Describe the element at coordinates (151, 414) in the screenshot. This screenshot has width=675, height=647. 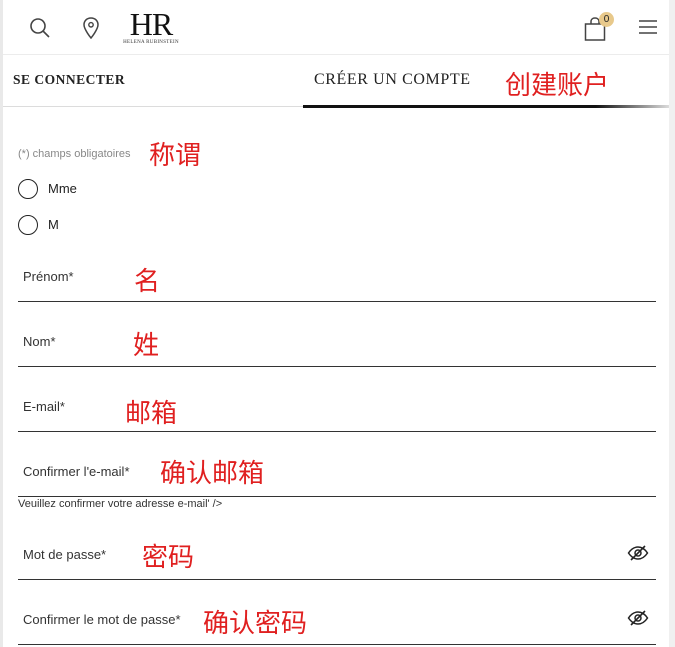
I see `annotation-email: 邮箱` at that location.